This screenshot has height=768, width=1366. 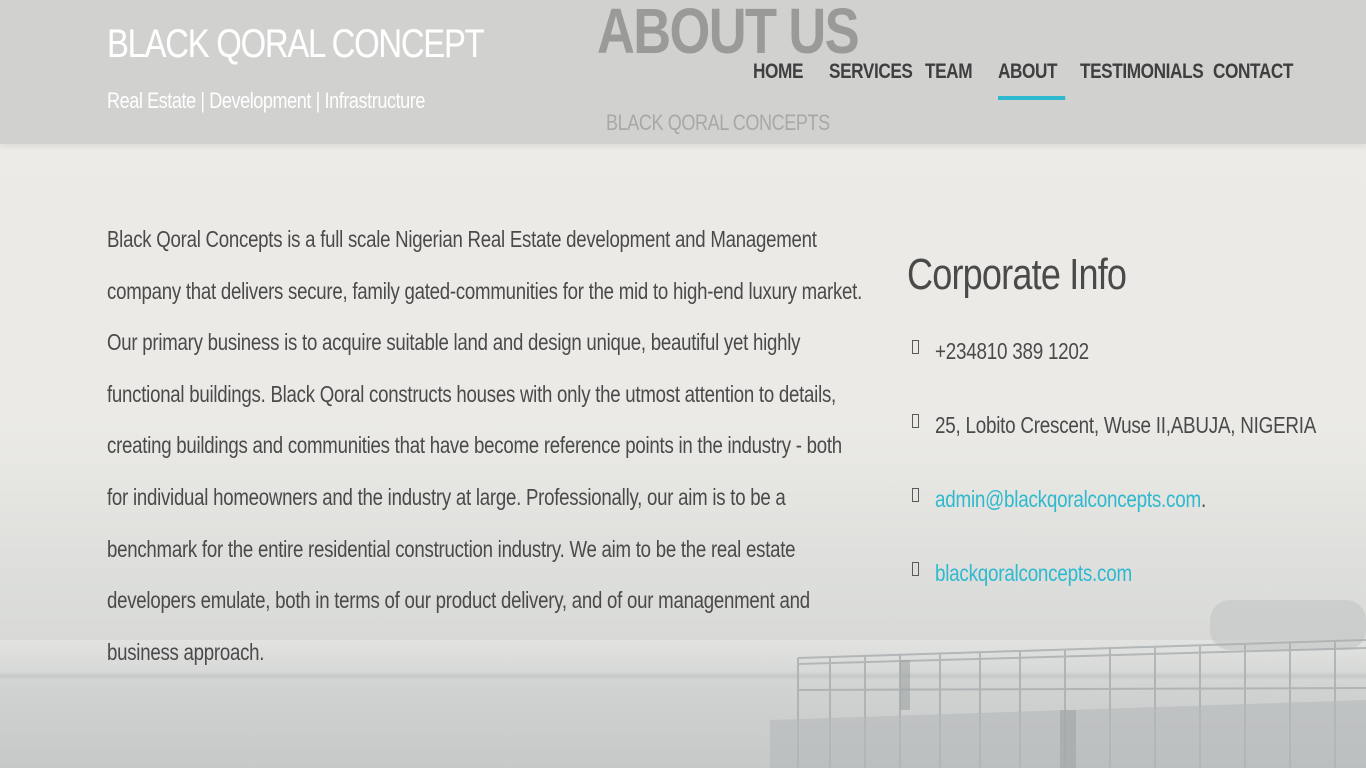 I want to click on nav-item-about: ABOUT, so click(x=1032, y=80).